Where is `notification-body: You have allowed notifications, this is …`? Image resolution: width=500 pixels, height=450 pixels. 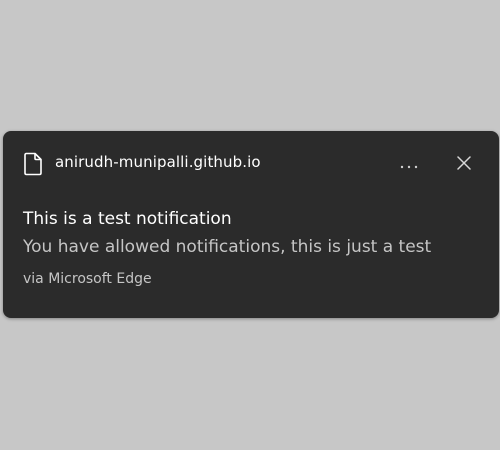 notification-body: You have allowed notifications, this is … is located at coordinates (227, 247).